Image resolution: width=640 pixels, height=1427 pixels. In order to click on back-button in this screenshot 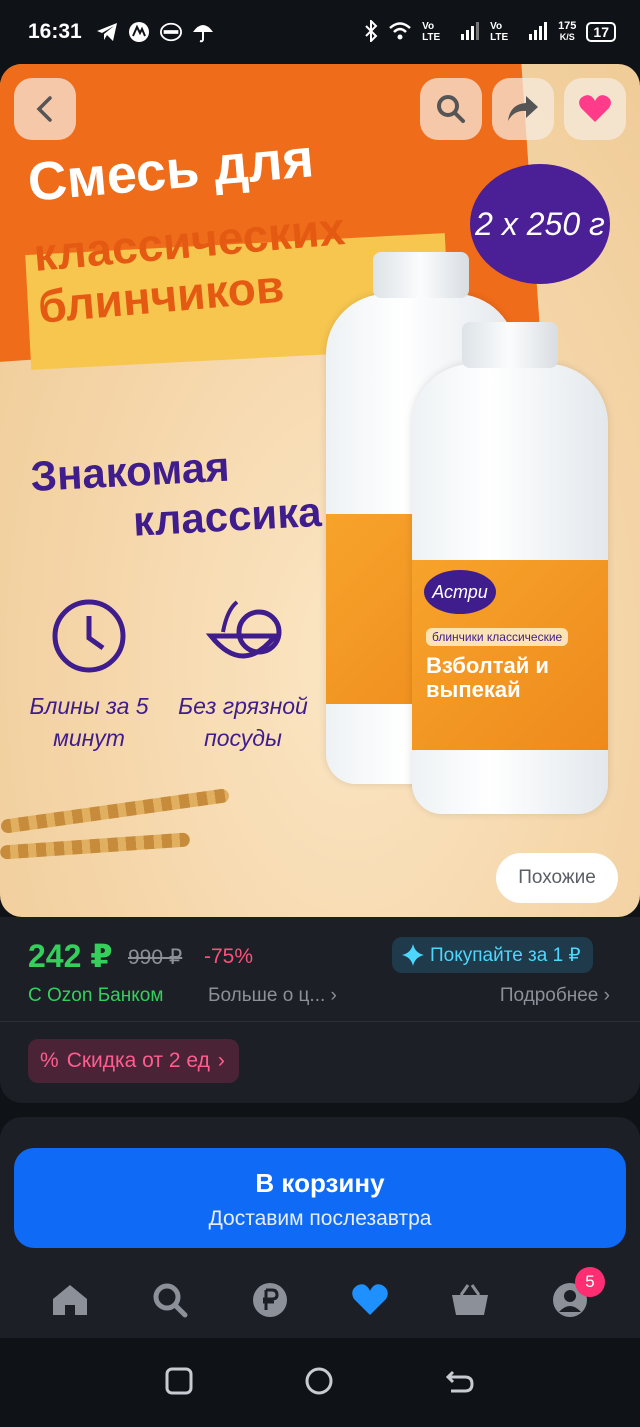, I will do `click(45, 109)`.